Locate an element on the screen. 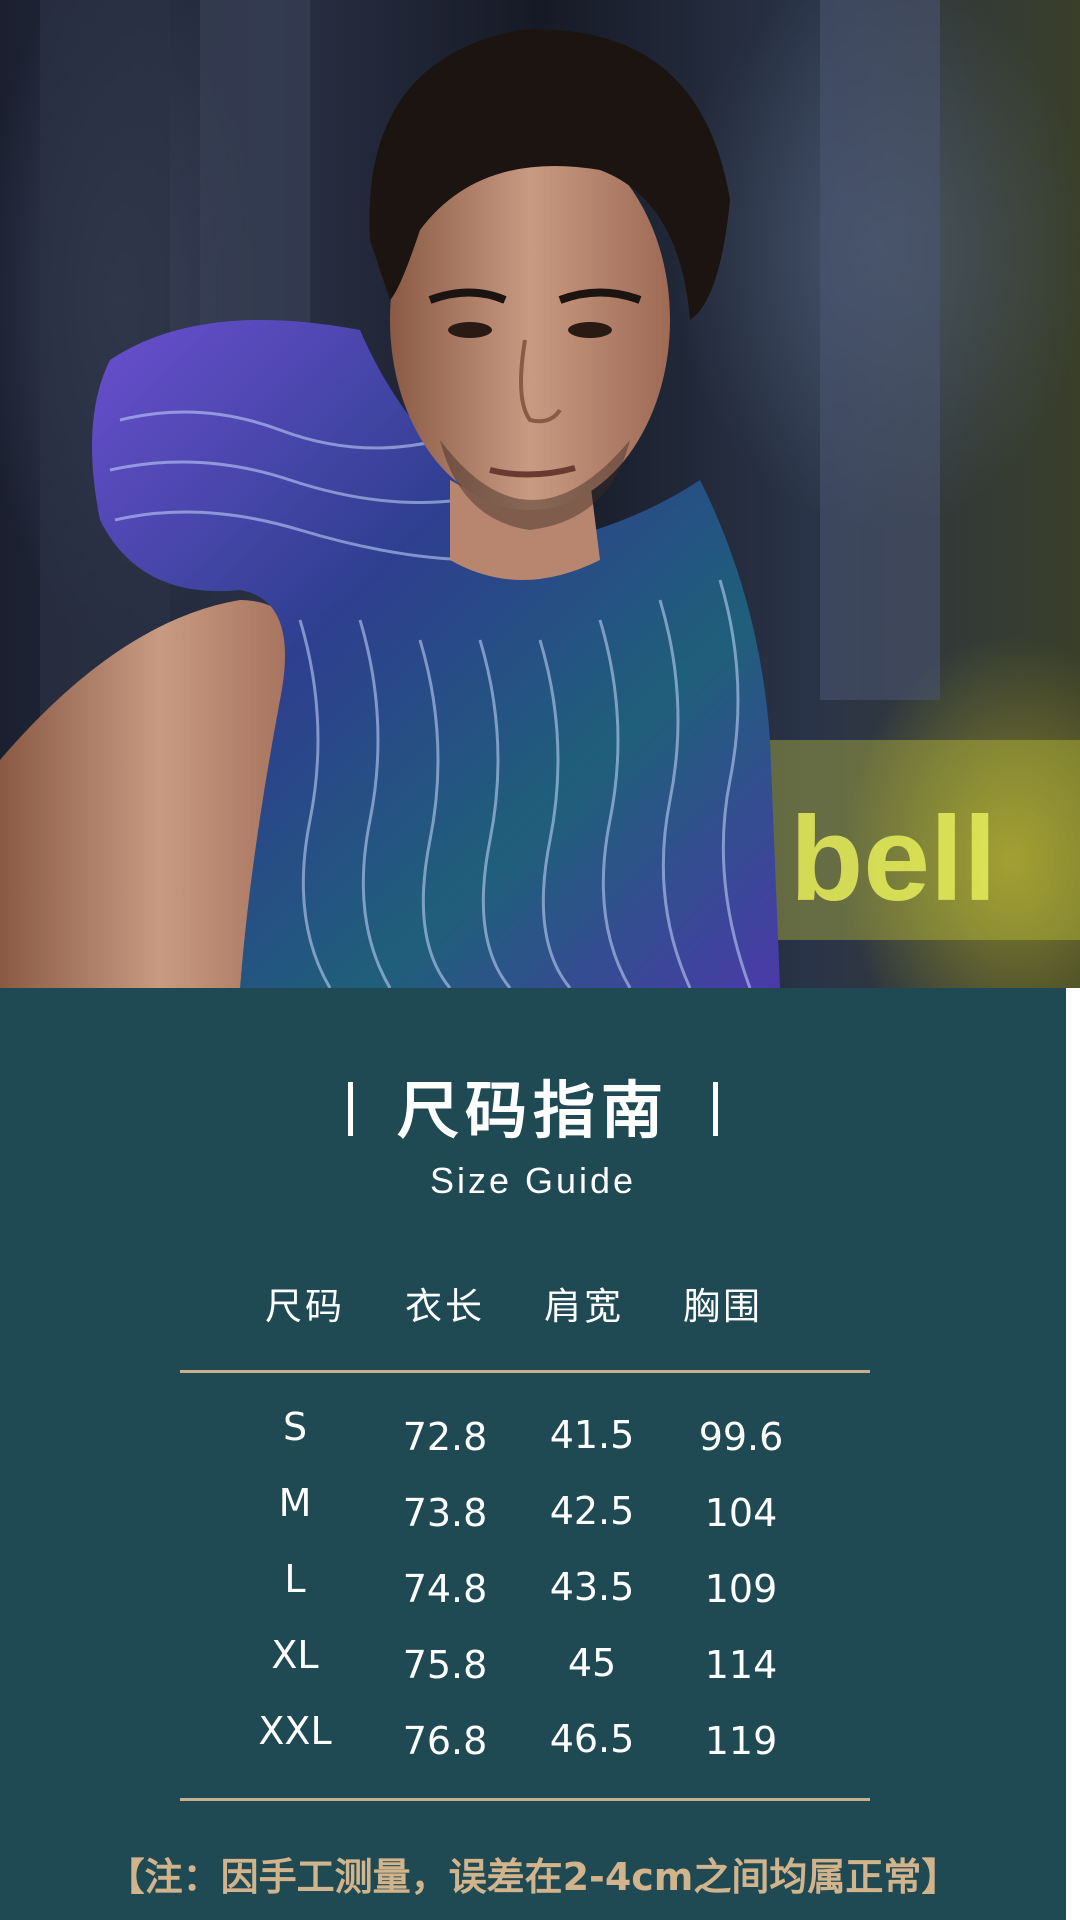  table-top-rule is located at coordinates (525, 1371).